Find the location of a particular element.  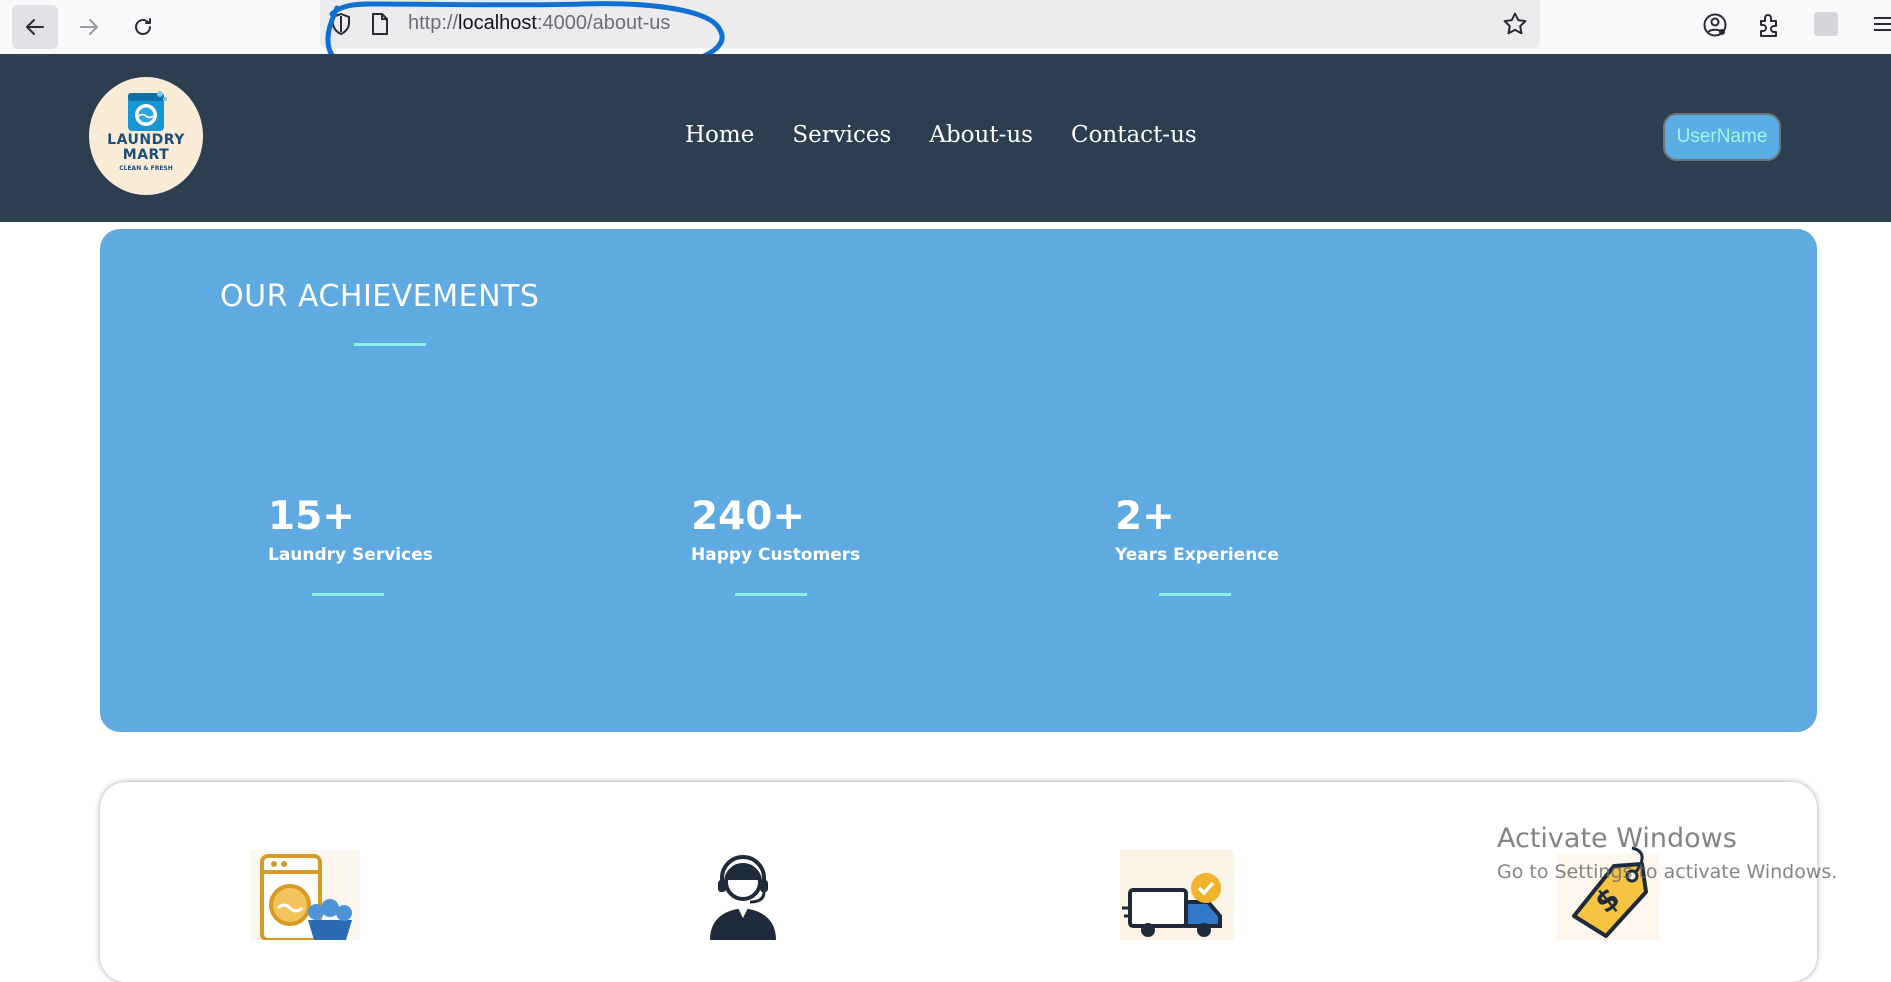

account-icon is located at coordinates (1715, 25).